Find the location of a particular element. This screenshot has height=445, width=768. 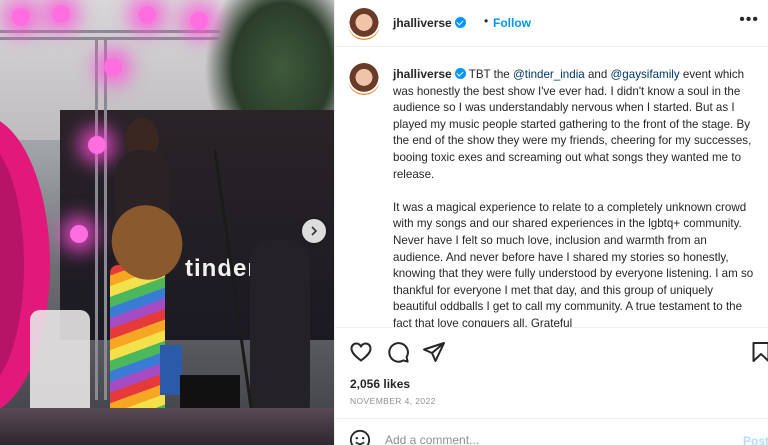

more-options-button: ••• is located at coordinates (749, 20).